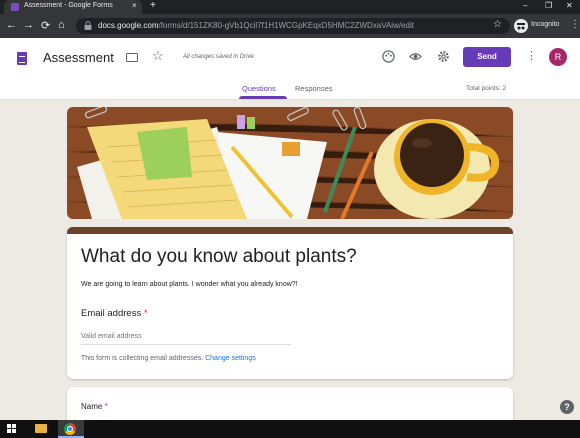  Describe the element at coordinates (486, 88) in the screenshot. I see `total-points: Total points: 2` at that location.